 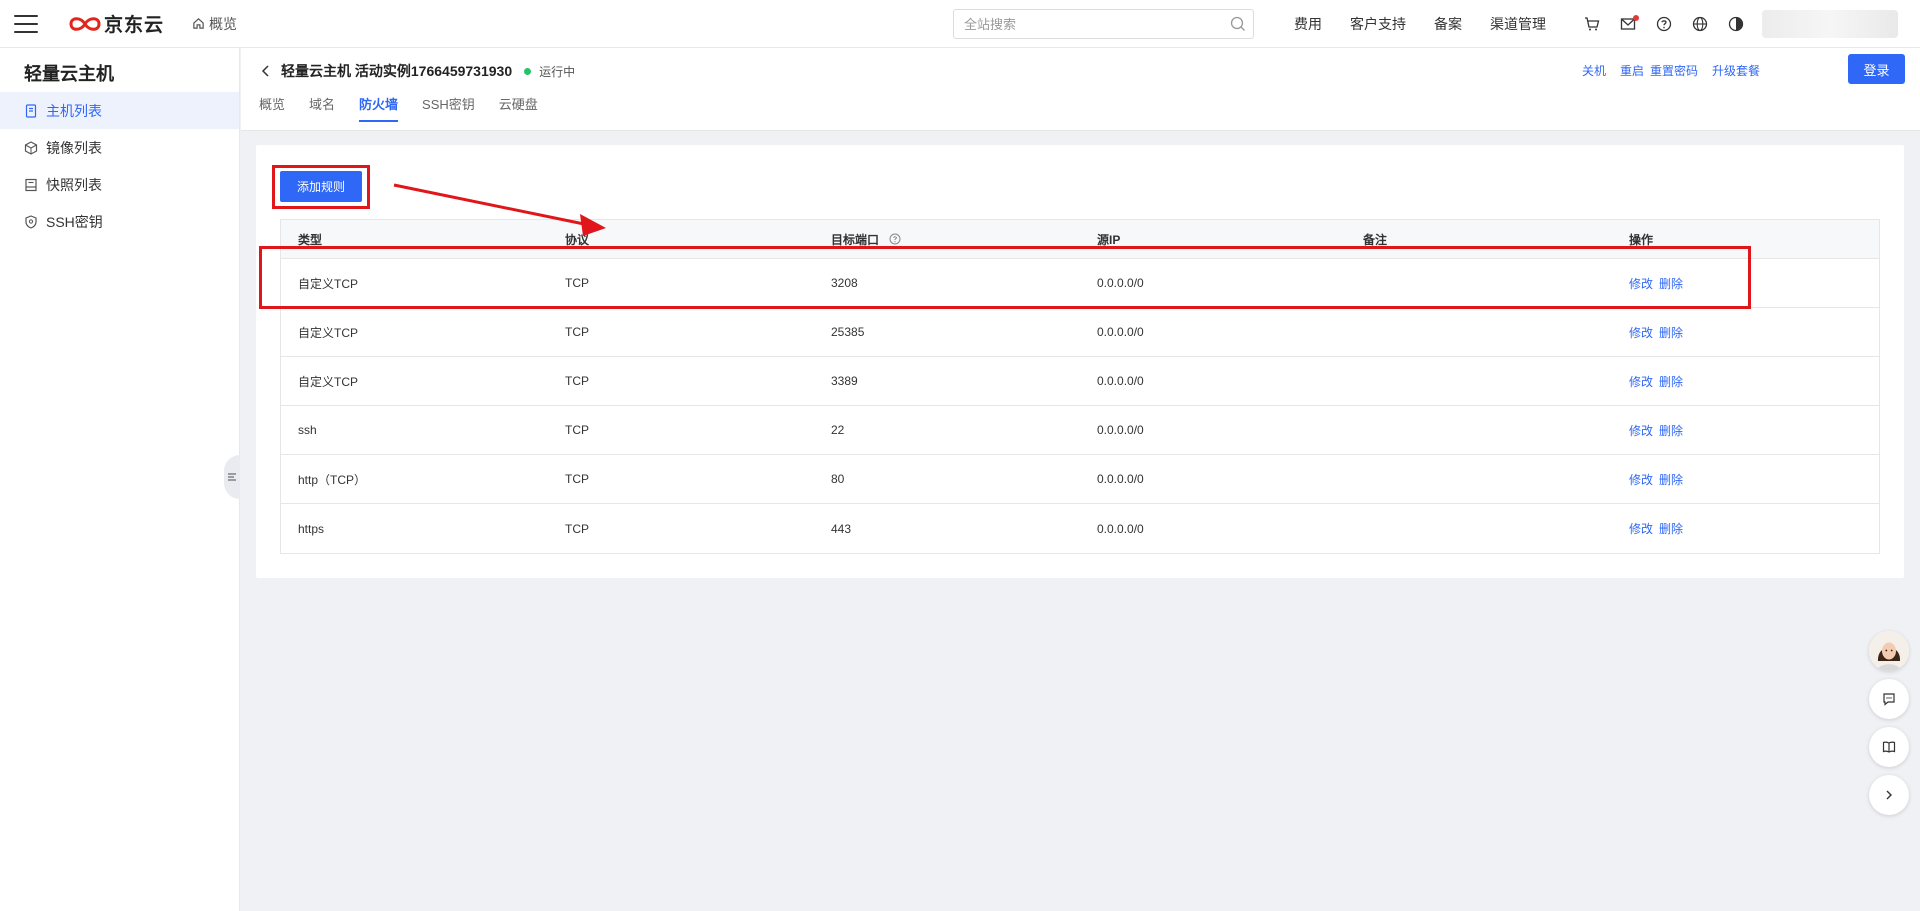 What do you see at coordinates (1080, 479) in the screenshot?
I see `table-row: http（TCP） TCP 80 0.0.0.0/0 修改 删除` at bounding box center [1080, 479].